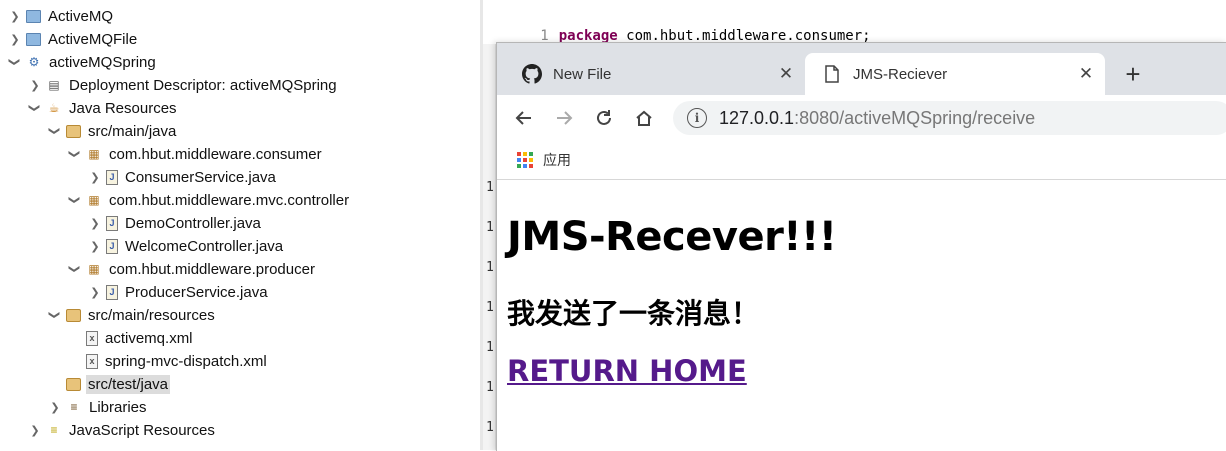  Describe the element at coordinates (54, 108) in the screenshot. I see `java-resources-icon: ☕` at that location.